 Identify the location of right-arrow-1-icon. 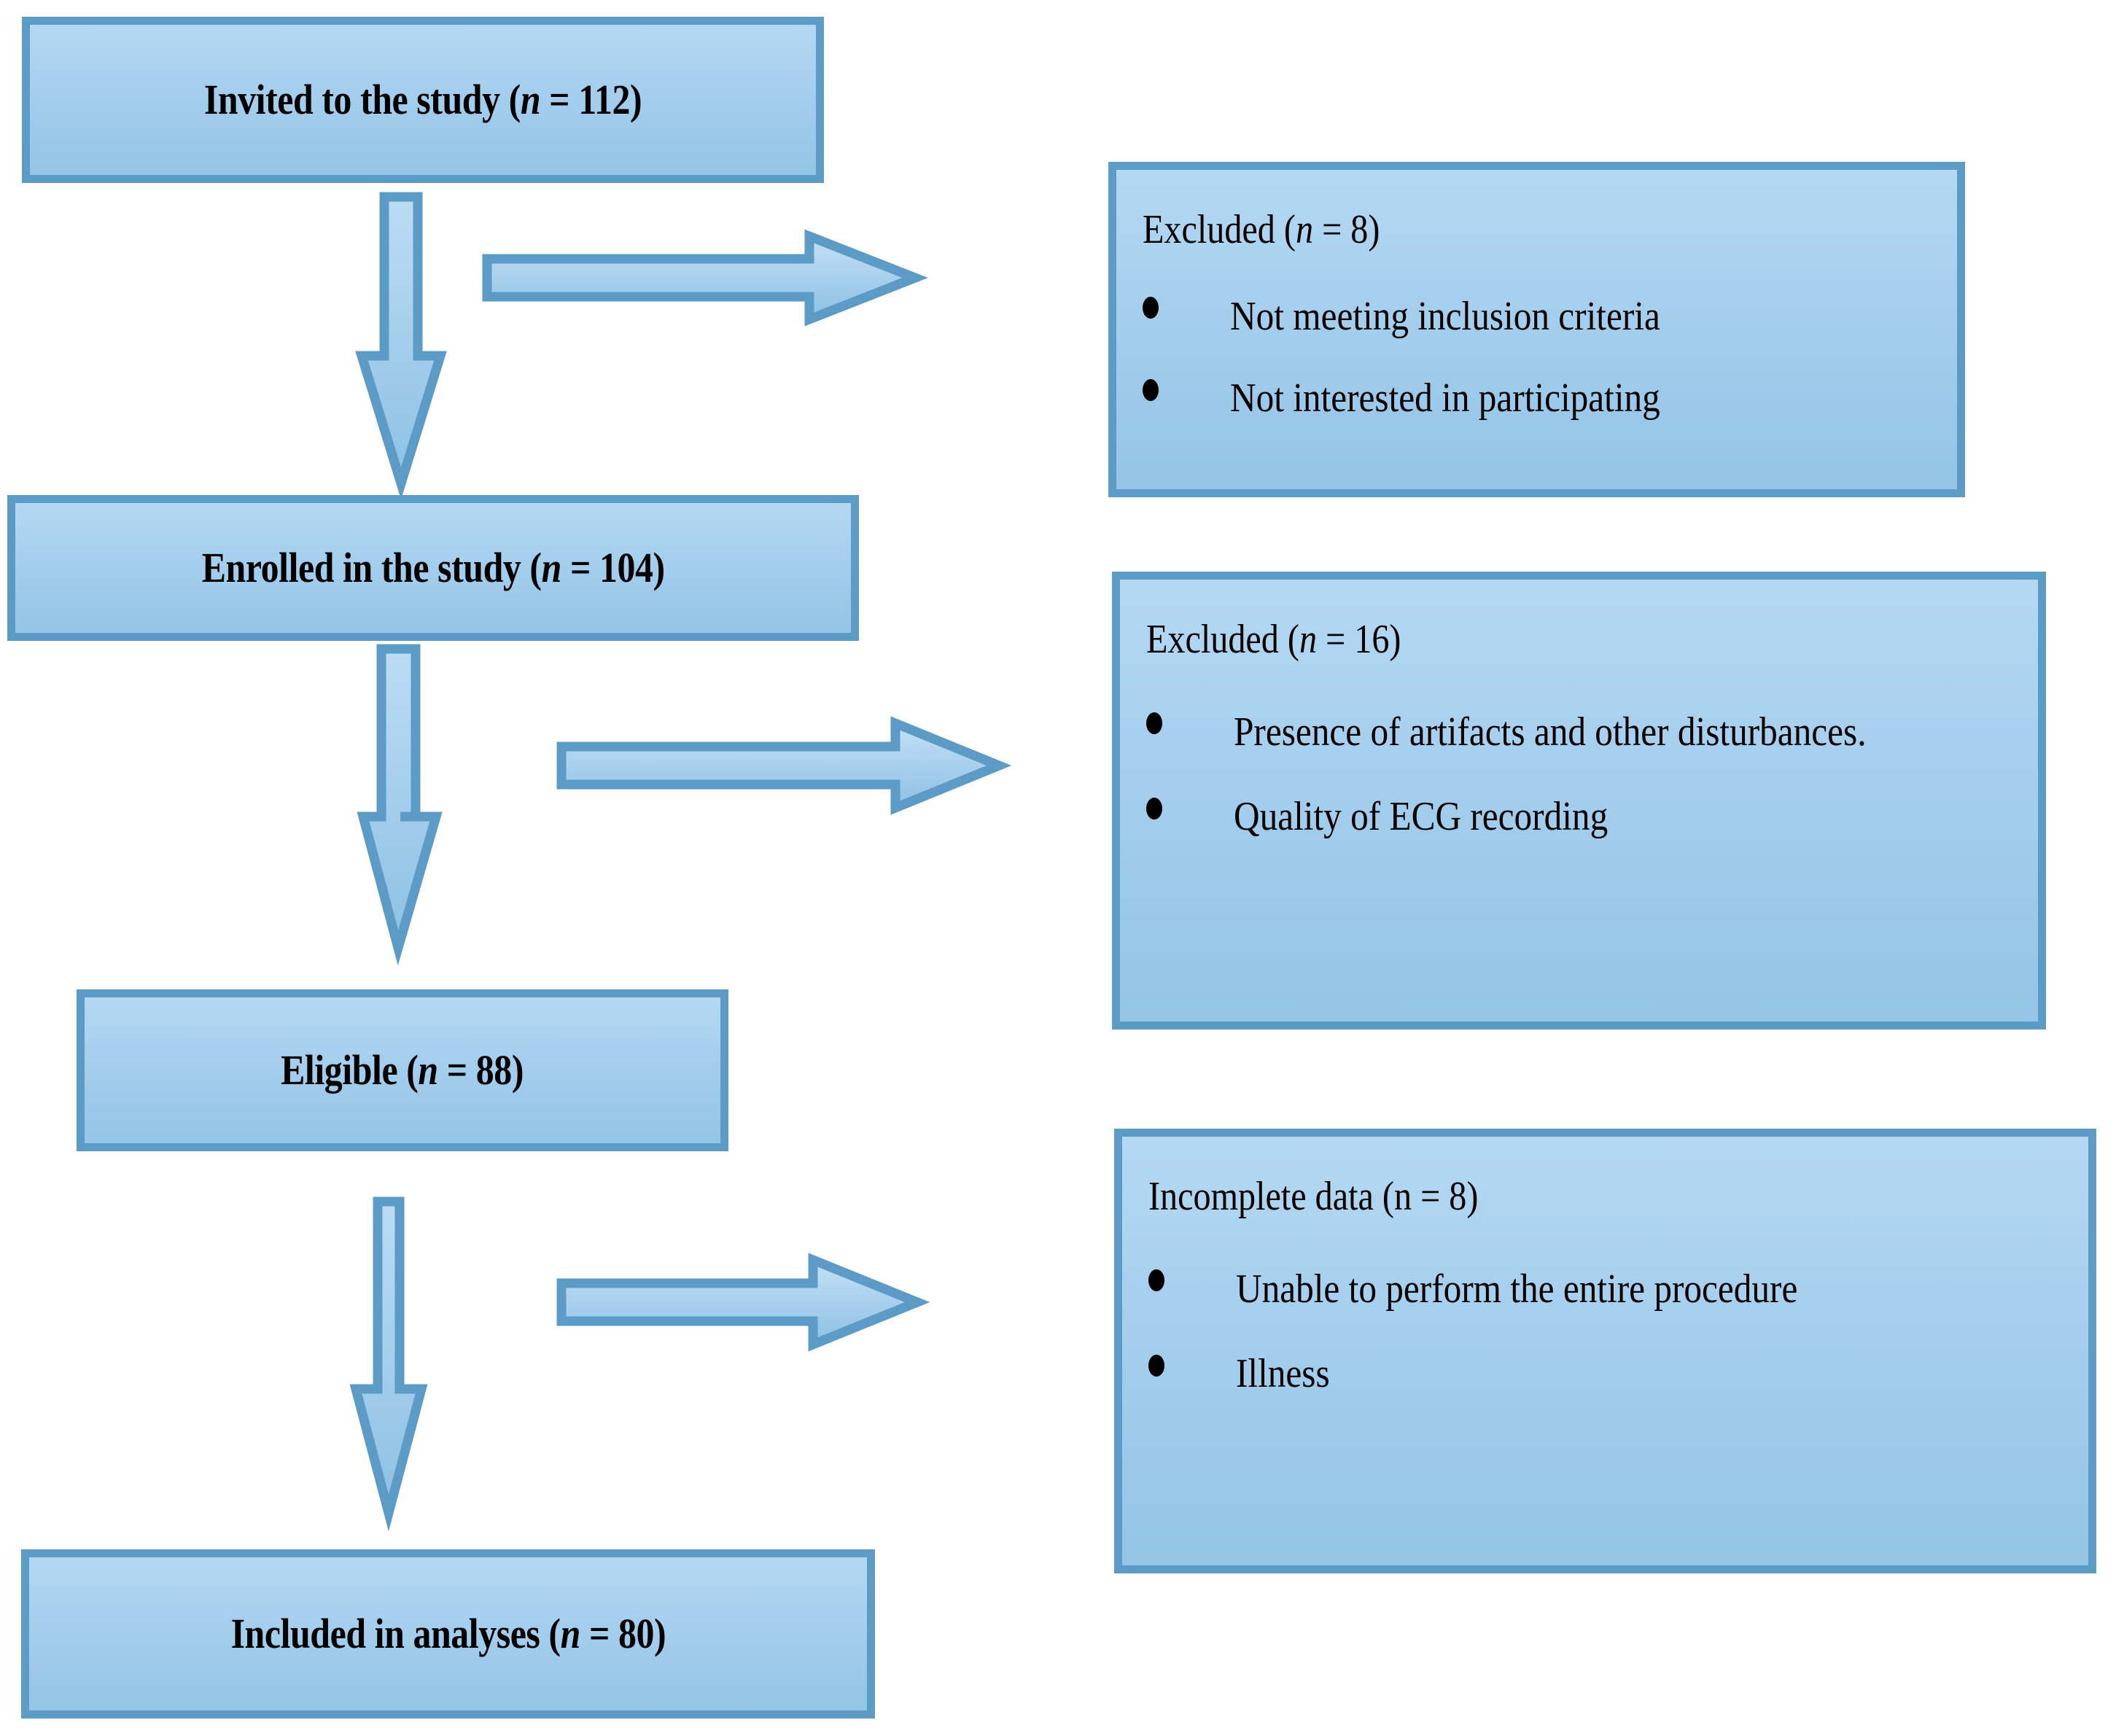
(705, 278).